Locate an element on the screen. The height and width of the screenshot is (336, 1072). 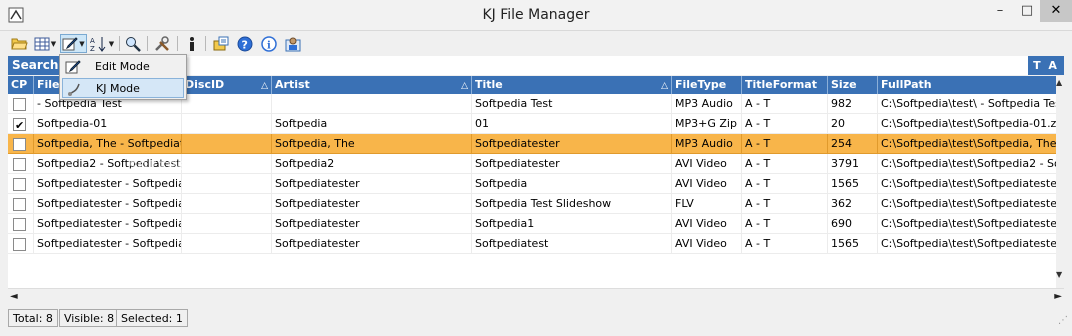
open-folder-button is located at coordinates (19, 43).